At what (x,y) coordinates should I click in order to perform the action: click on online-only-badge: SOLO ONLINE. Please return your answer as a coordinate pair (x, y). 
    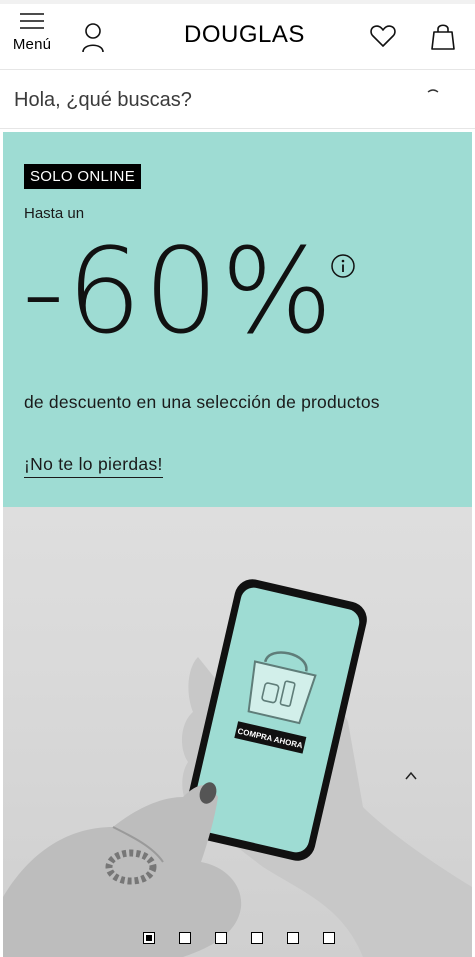
    Looking at the image, I should click on (82, 176).